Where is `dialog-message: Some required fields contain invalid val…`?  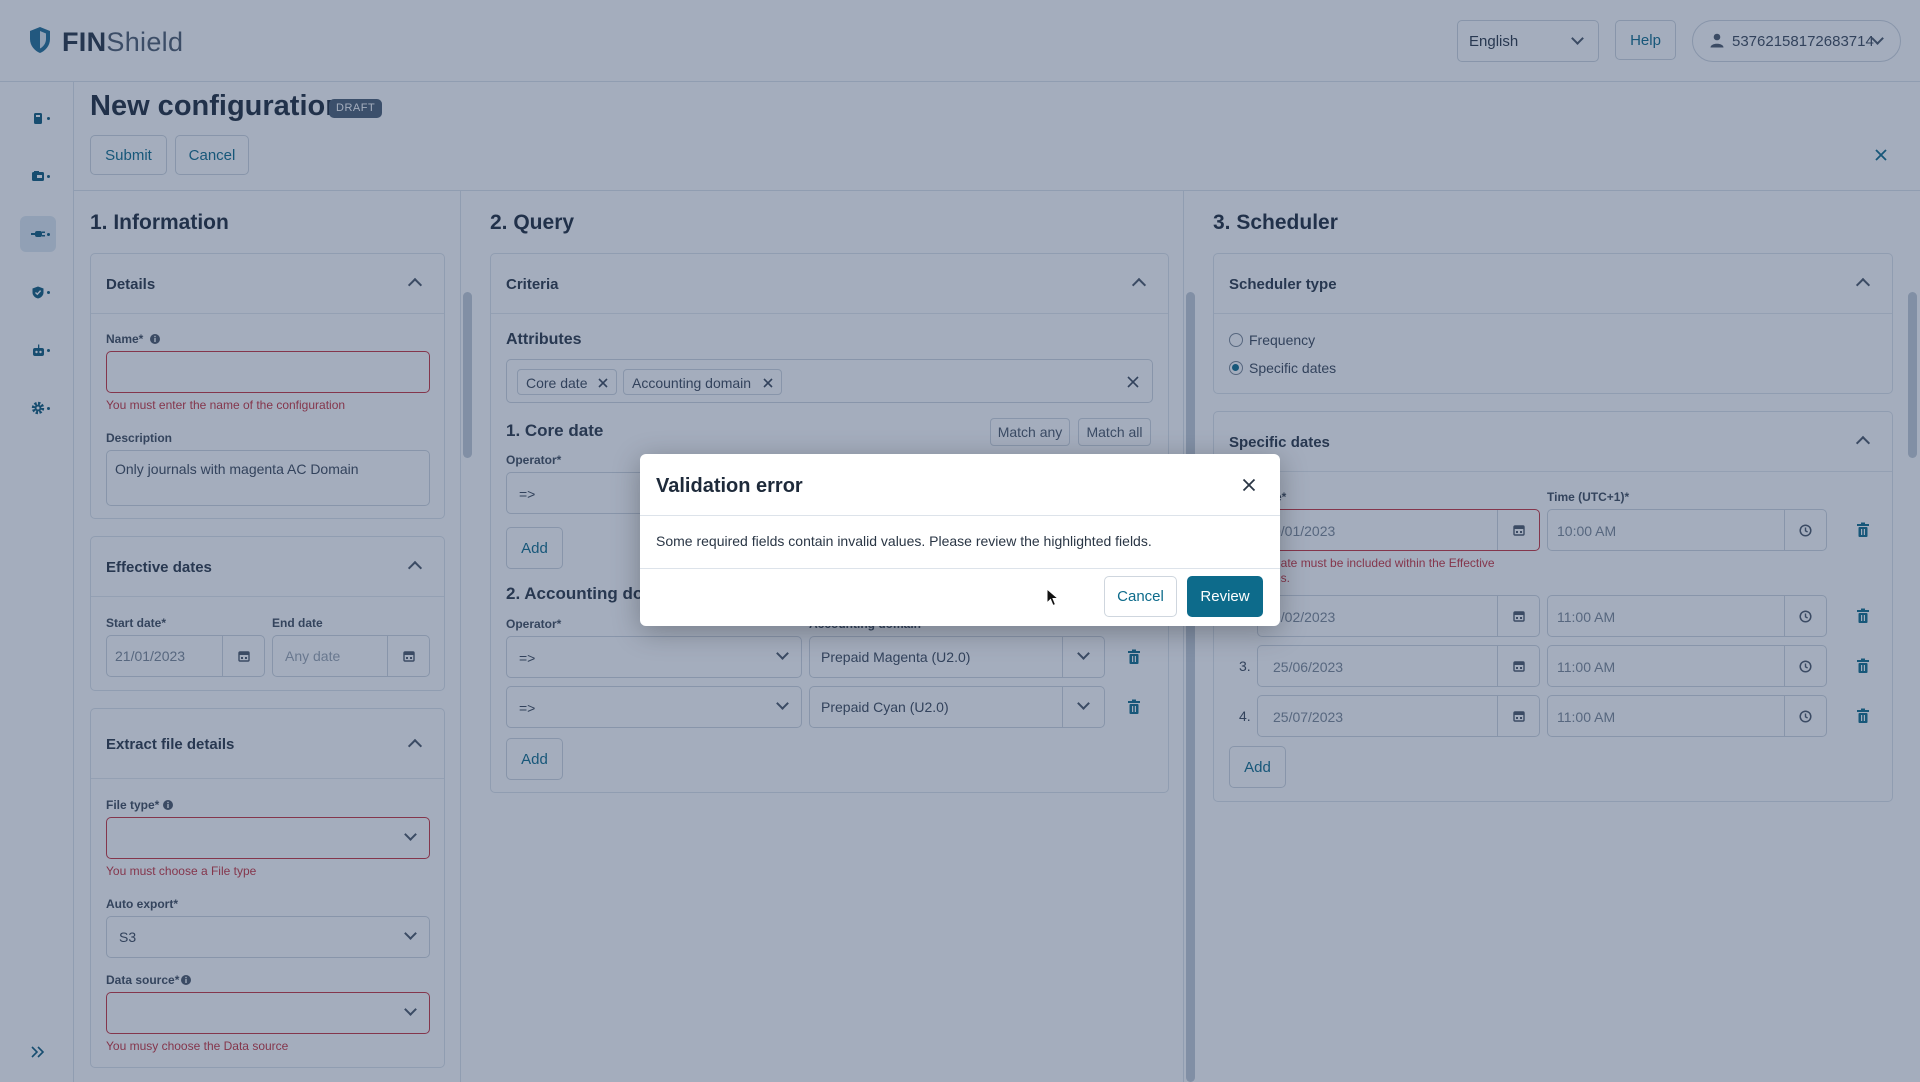
dialog-message: Some required fields contain invalid val… is located at coordinates (904, 541).